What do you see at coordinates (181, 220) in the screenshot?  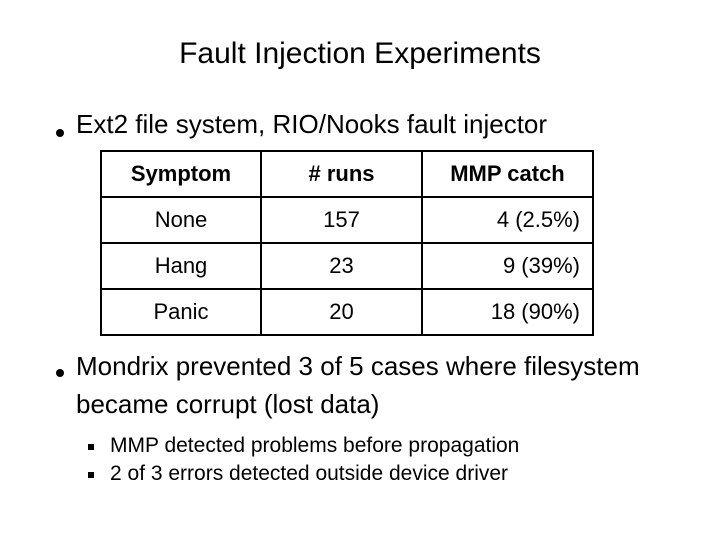 I see `cell-symptom: None` at bounding box center [181, 220].